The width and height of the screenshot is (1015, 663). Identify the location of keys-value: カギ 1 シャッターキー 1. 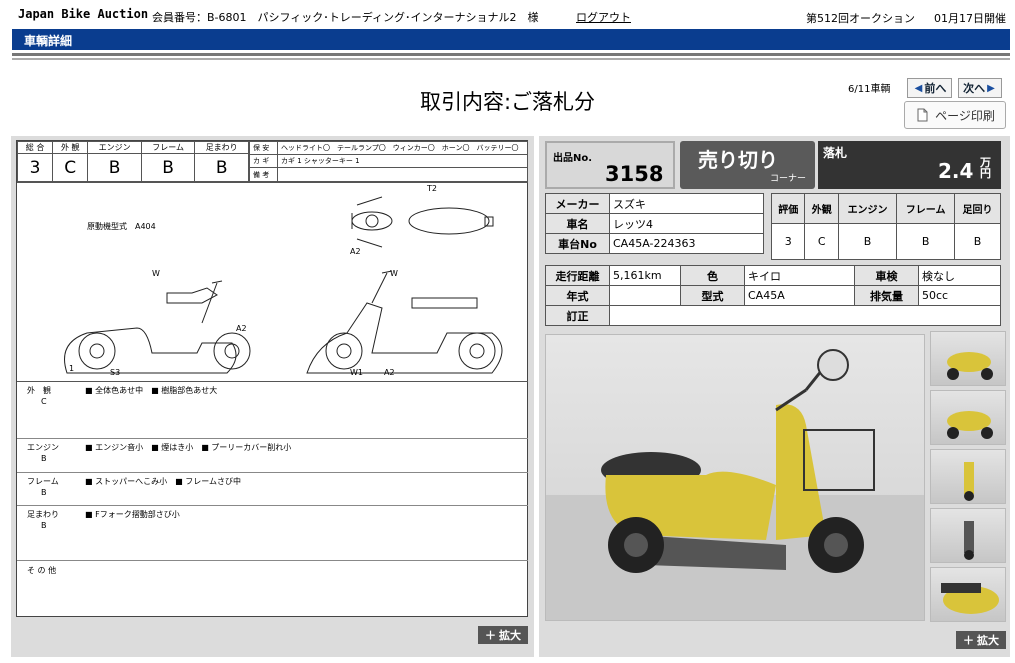
(402, 161).